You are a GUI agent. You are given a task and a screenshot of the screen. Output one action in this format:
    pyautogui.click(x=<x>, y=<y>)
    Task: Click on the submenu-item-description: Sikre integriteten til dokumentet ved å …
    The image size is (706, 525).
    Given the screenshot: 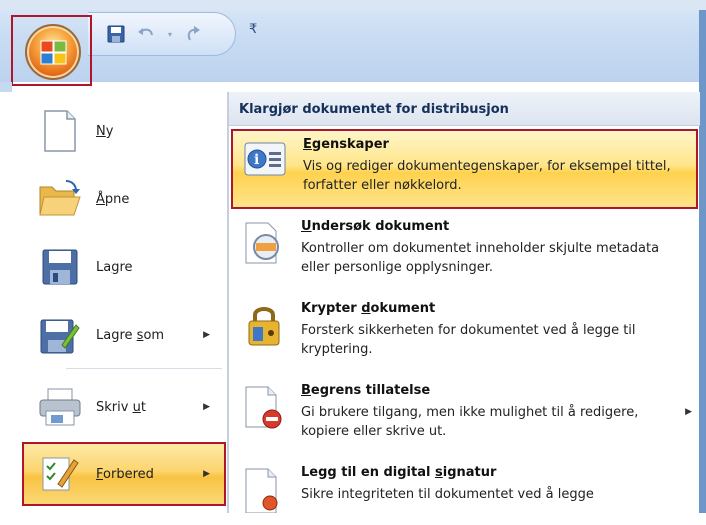 What is the action you would take?
    pyautogui.click(x=447, y=494)
    